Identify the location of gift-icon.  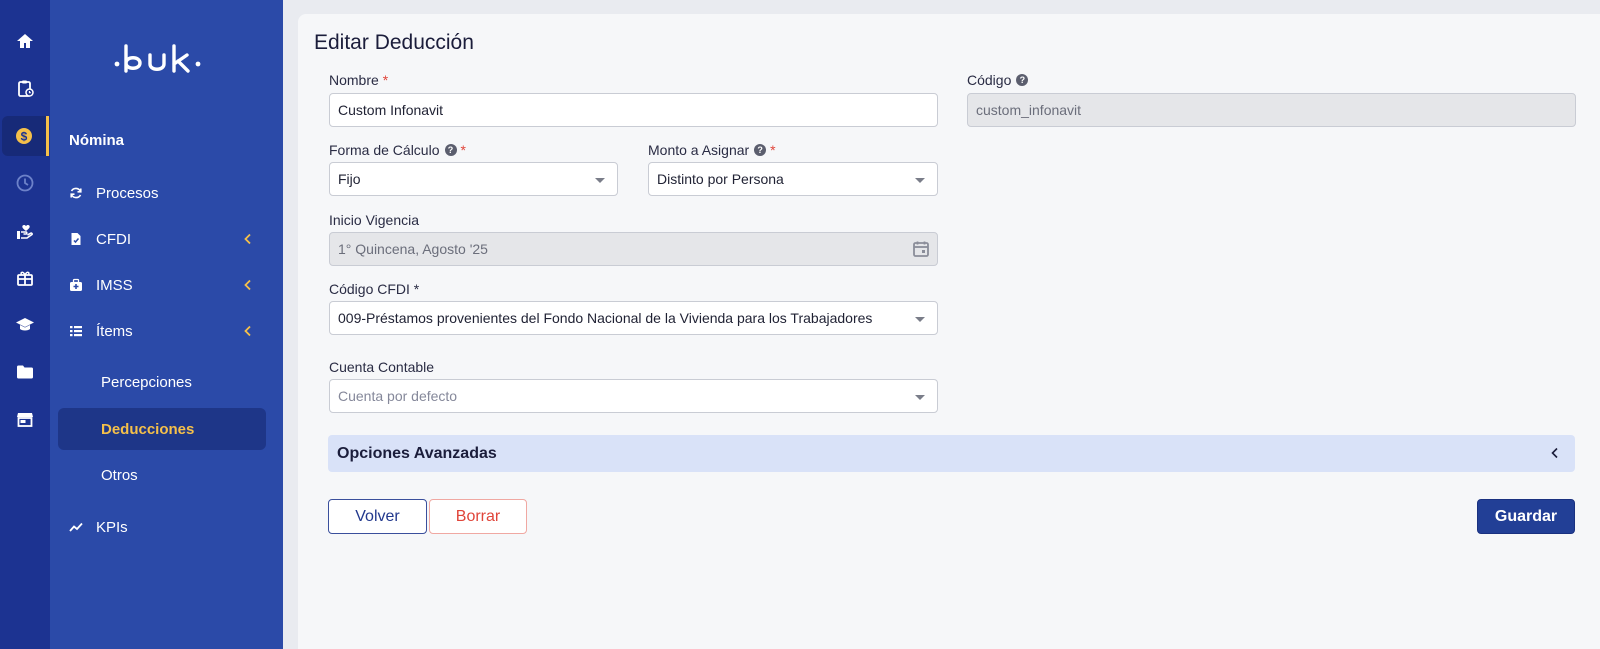
(25, 278).